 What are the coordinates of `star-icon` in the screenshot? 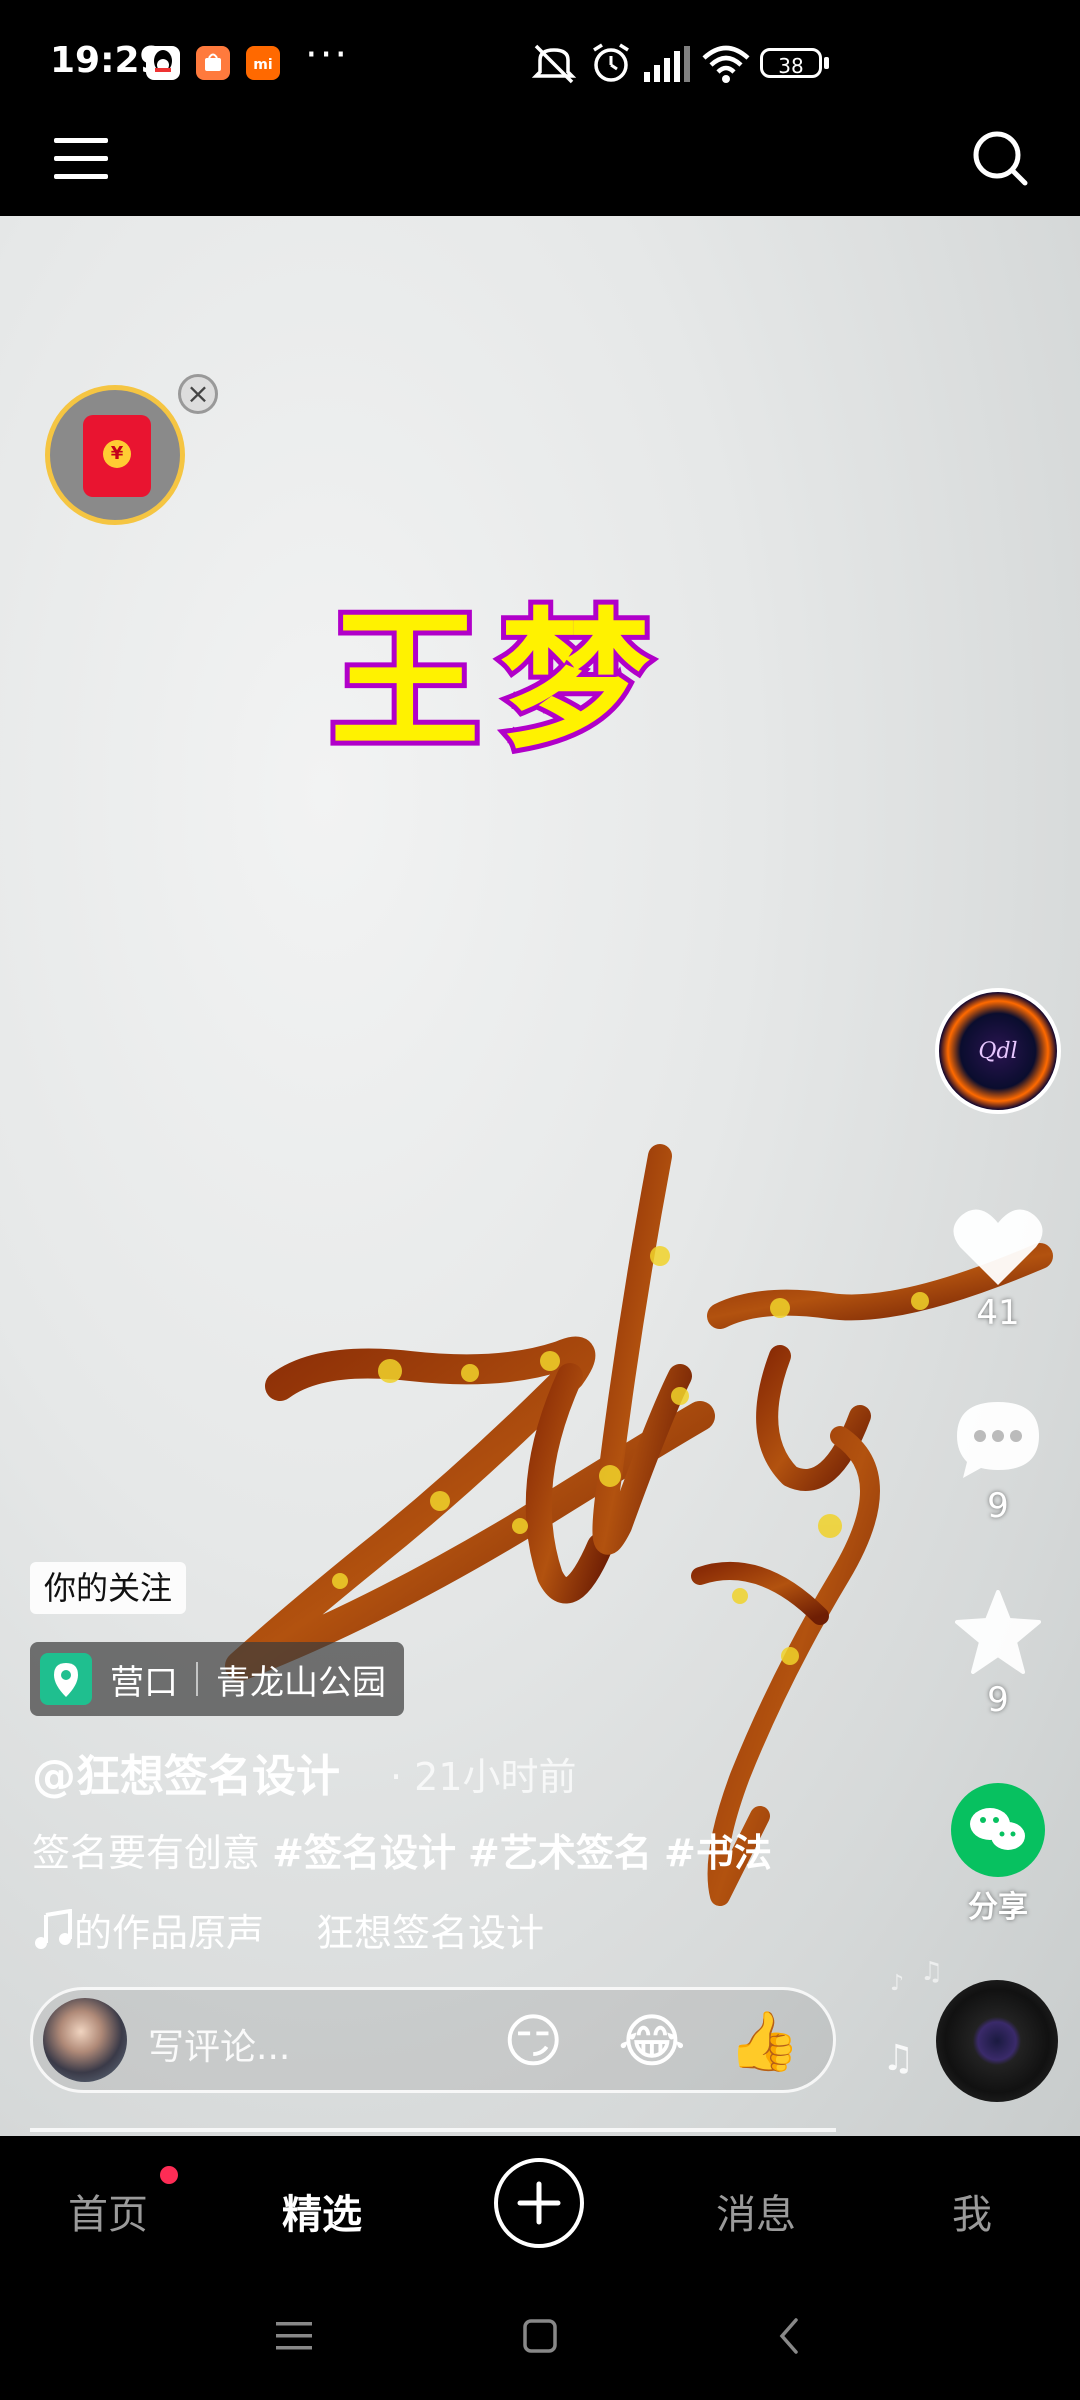 It's located at (998, 1632).